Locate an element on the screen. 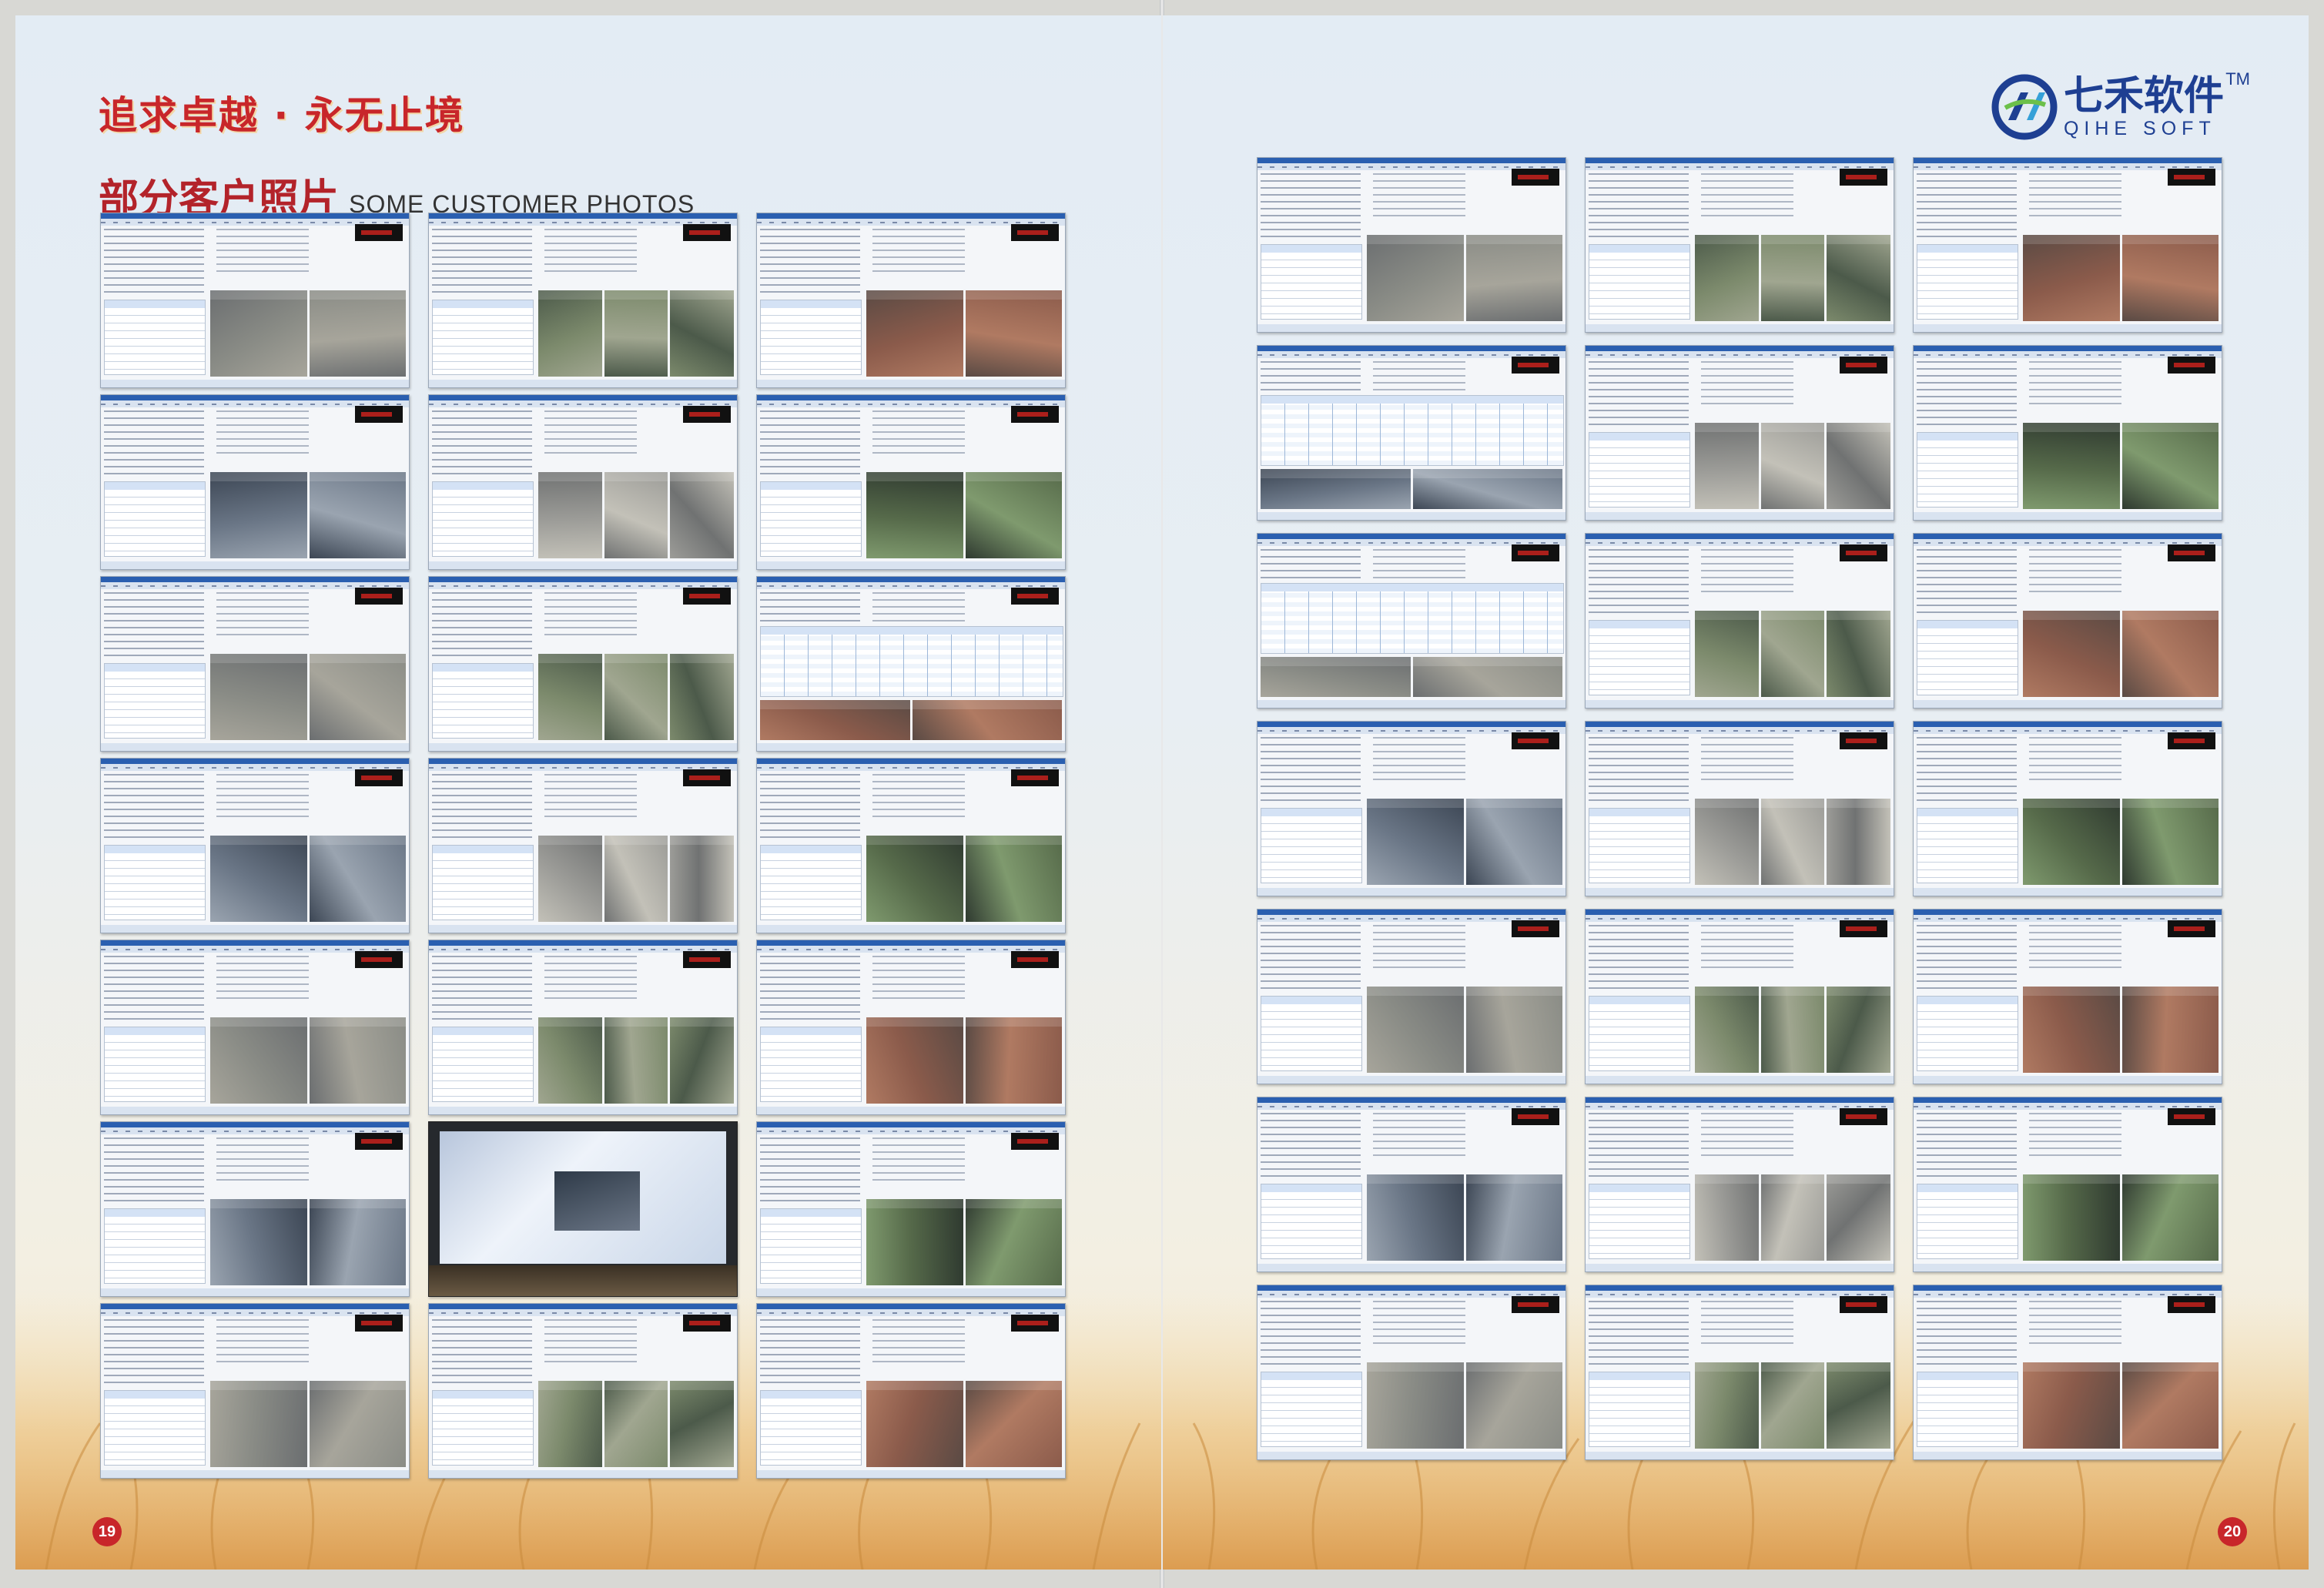 The height and width of the screenshot is (1588, 2324). logo-cn: 七禾软件 is located at coordinates (2143, 95).